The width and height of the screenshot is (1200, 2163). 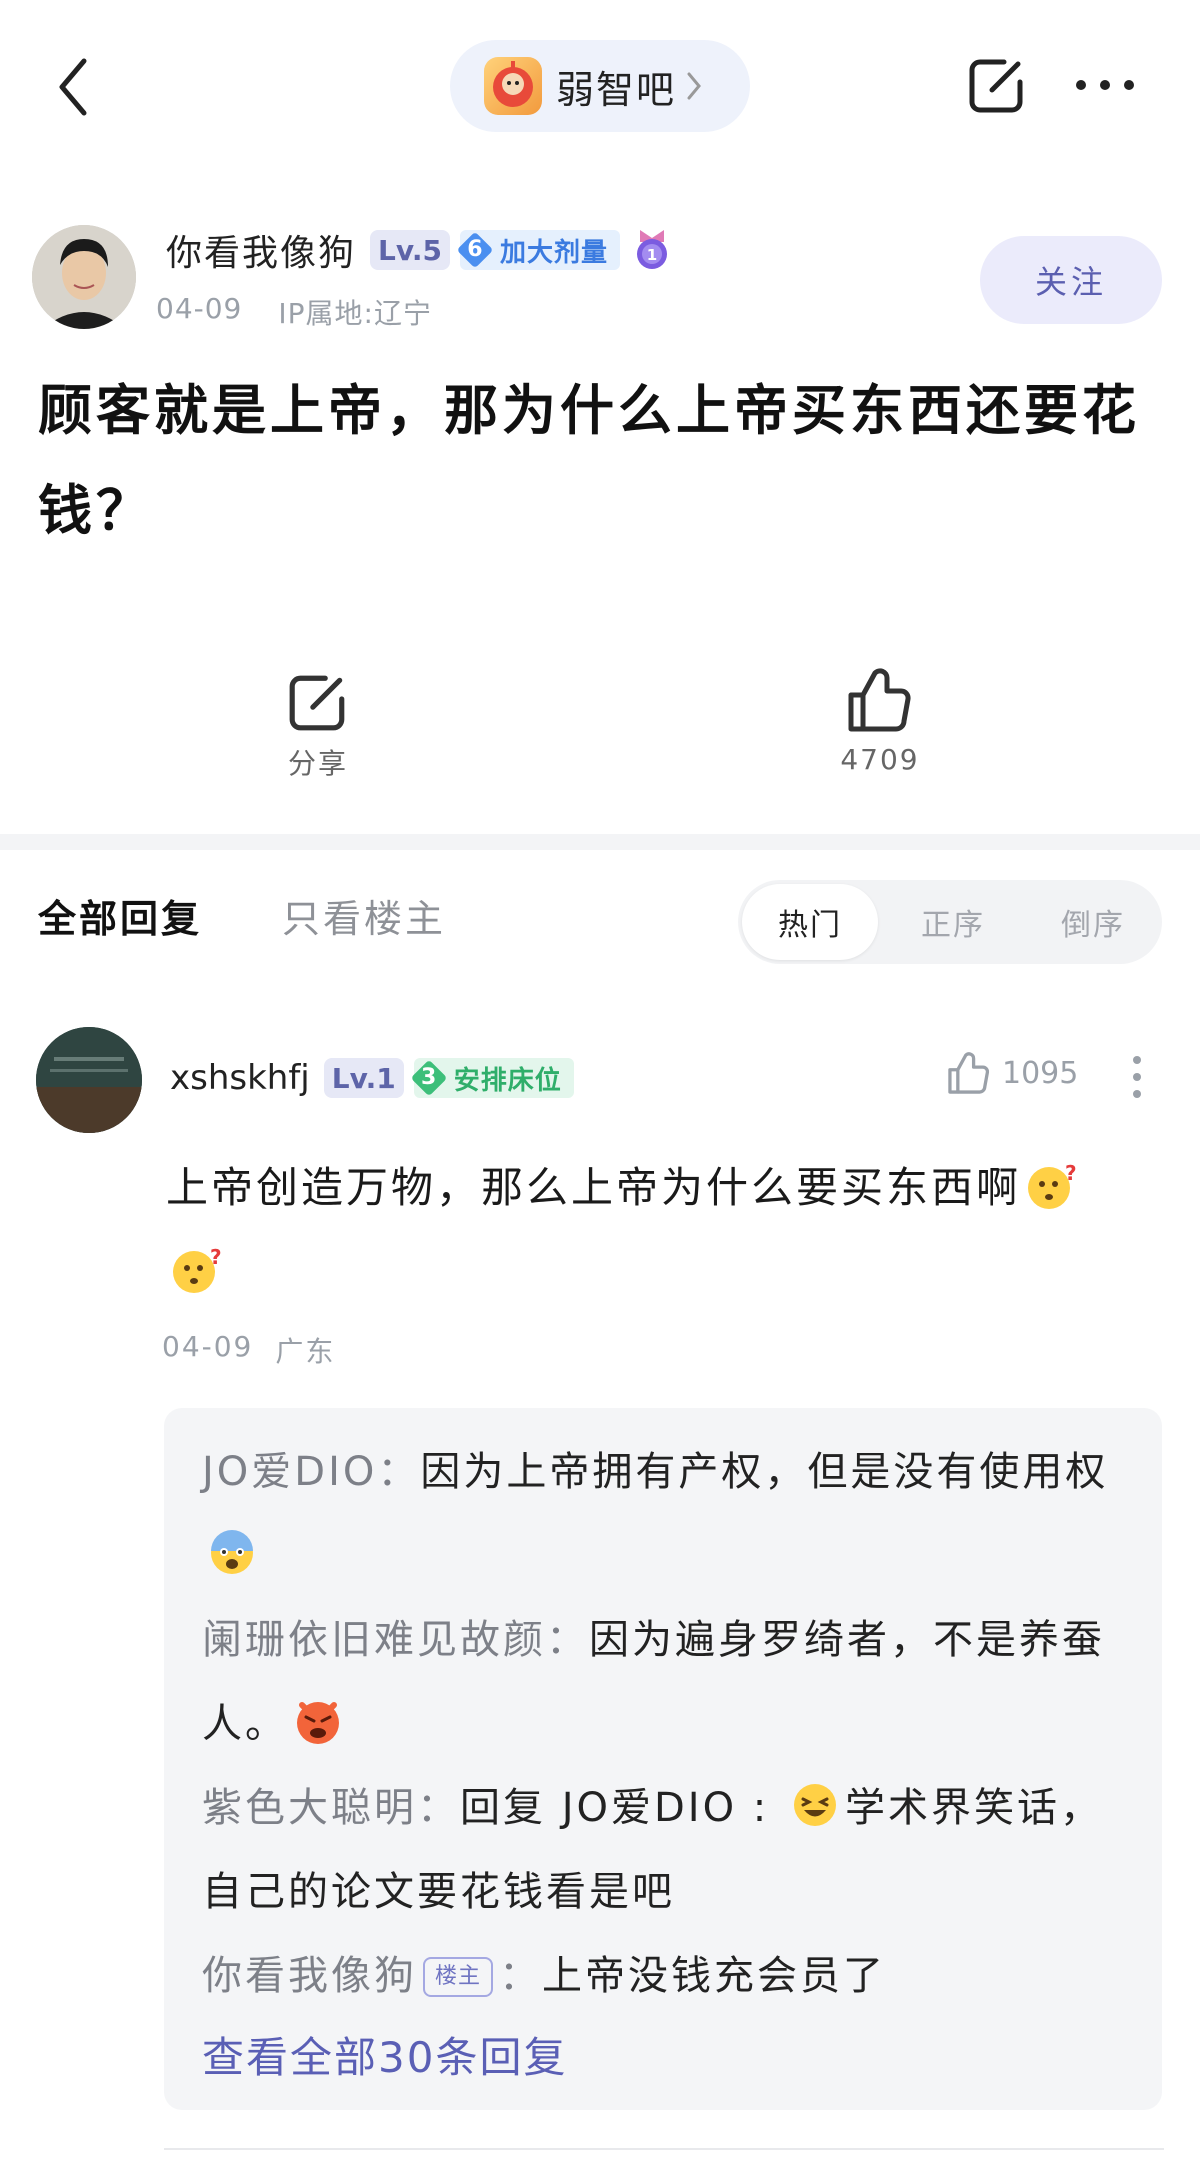 I want to click on like-count: 4709, so click(x=880, y=759).